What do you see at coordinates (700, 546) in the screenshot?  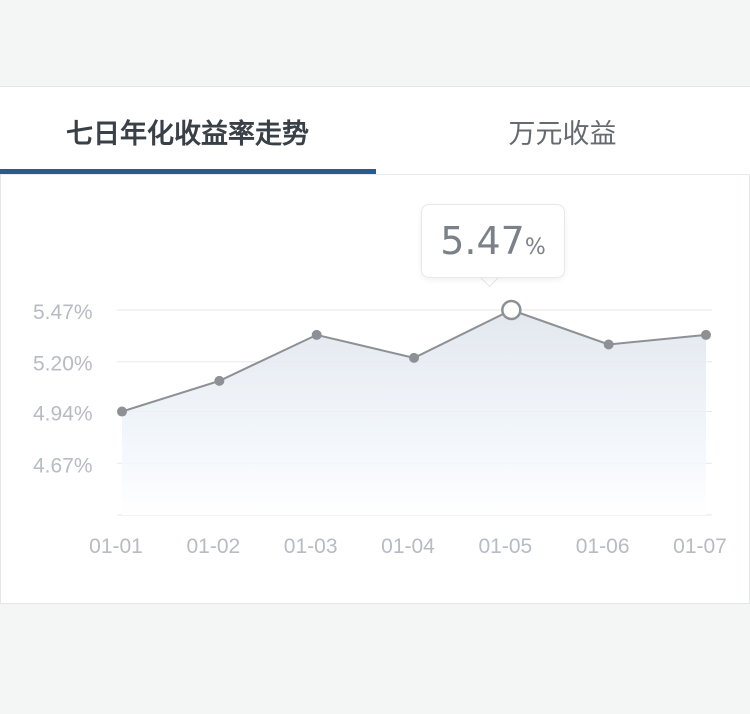 I see `x-tick-label: 01-07` at bounding box center [700, 546].